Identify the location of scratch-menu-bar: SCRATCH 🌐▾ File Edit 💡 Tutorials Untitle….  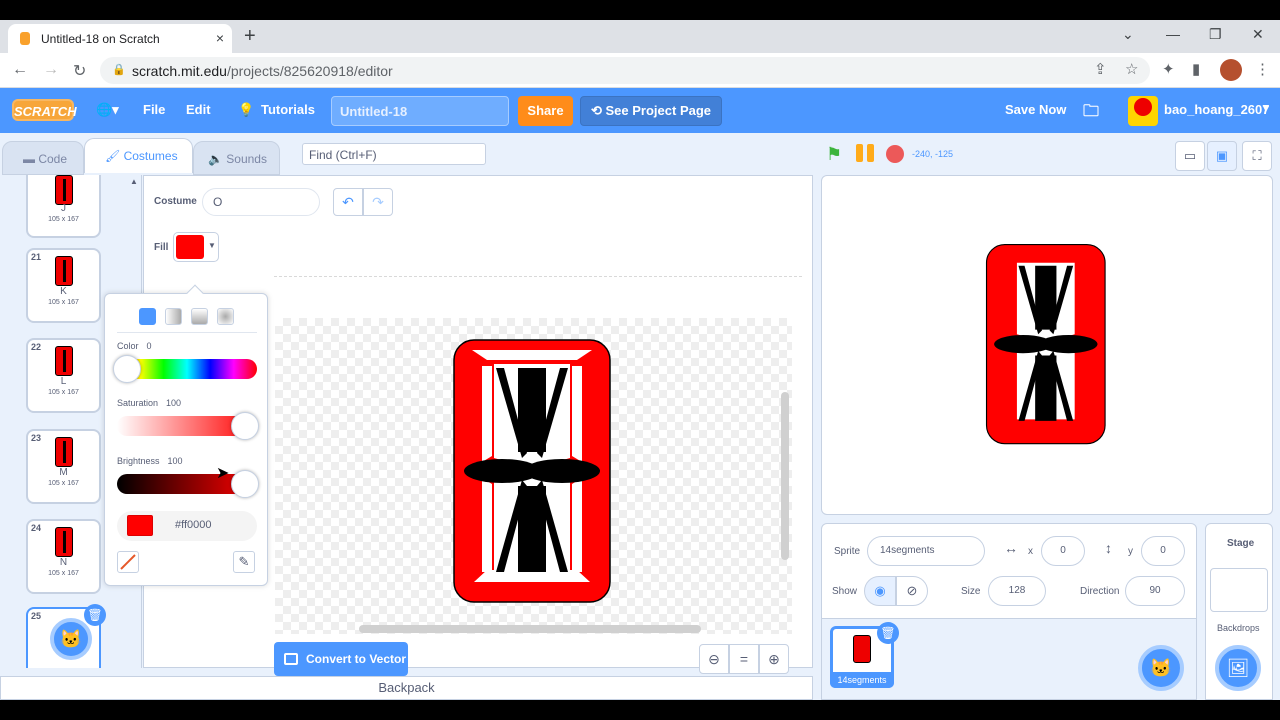
(640, 110).